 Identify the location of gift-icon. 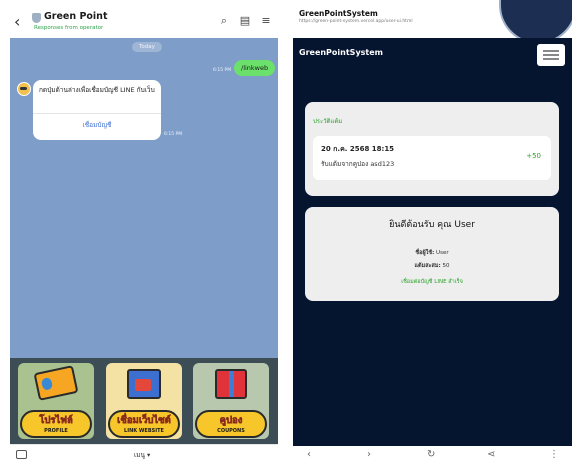
(231, 384).